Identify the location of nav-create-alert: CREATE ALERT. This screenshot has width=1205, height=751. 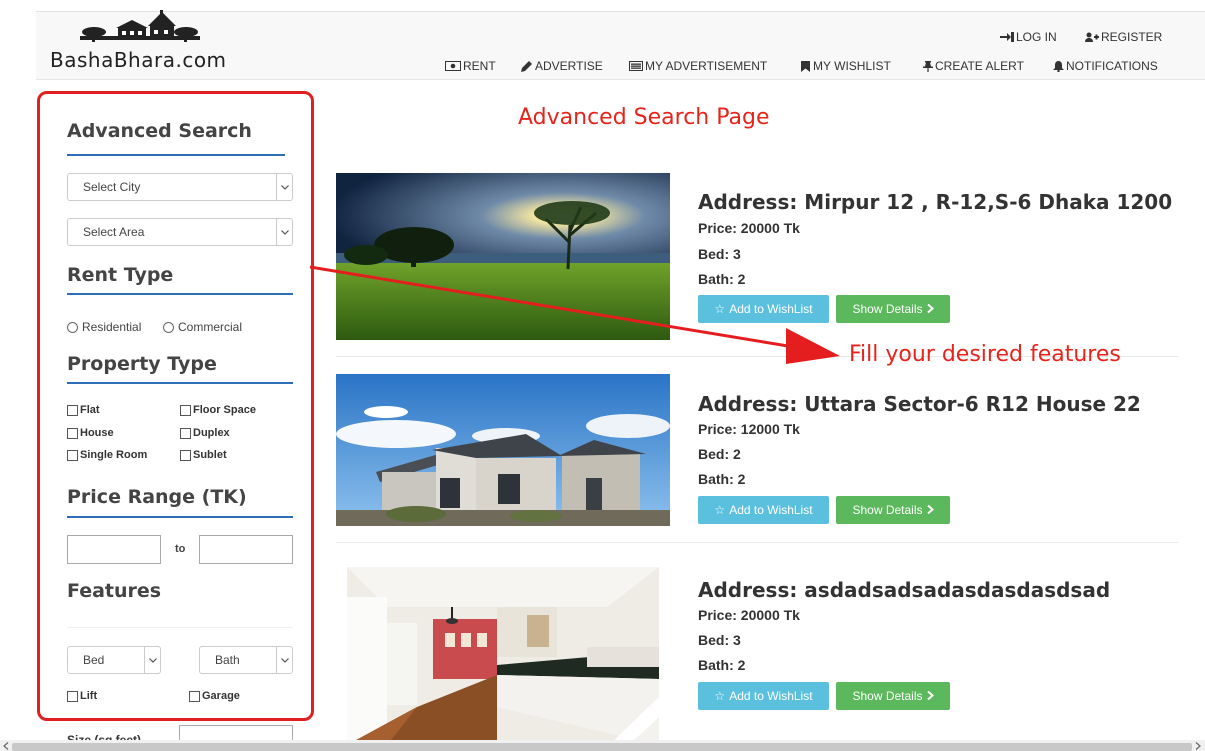
(973, 66).